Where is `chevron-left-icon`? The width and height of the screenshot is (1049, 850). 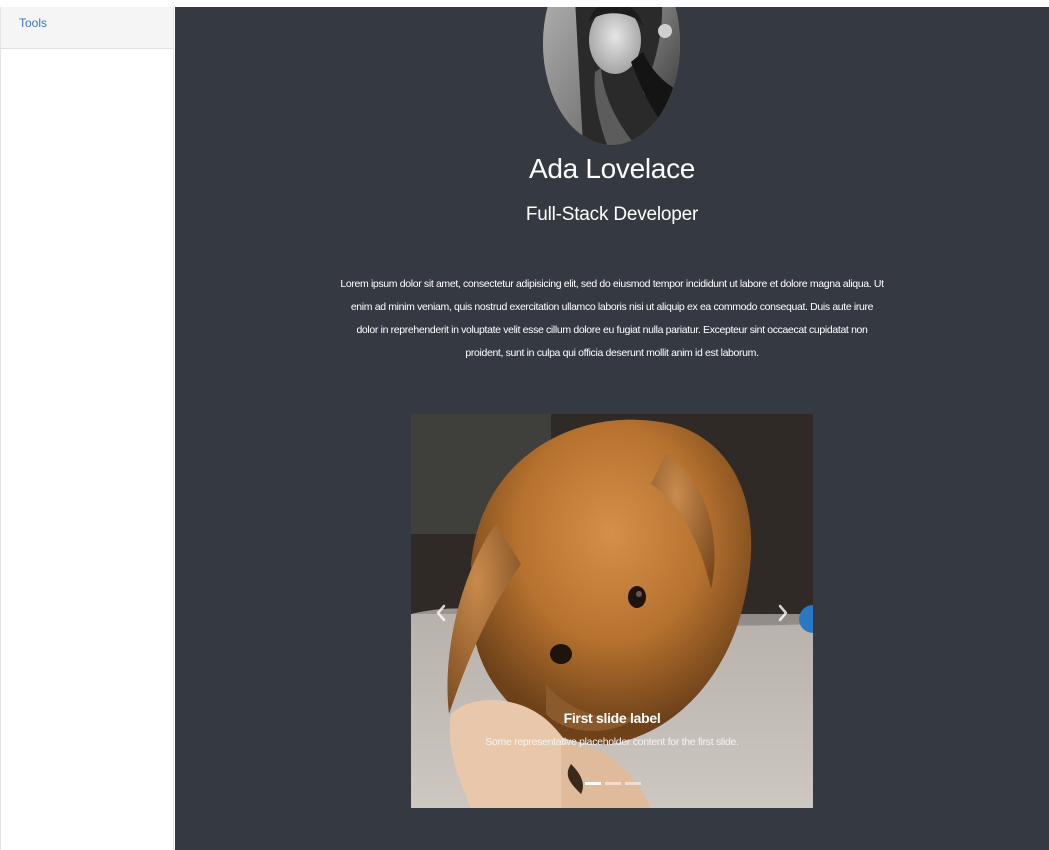
chevron-left-icon is located at coordinates (441, 613).